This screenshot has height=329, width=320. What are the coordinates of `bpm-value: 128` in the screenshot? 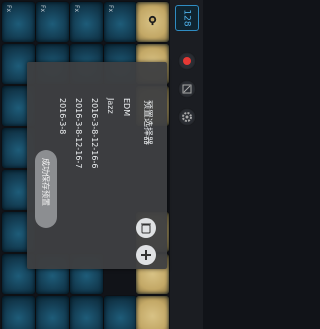 It's located at (187, 18).